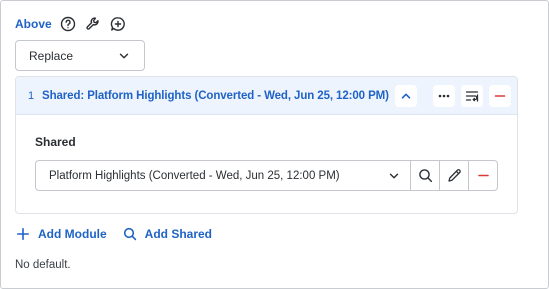  What do you see at coordinates (93, 24) in the screenshot?
I see `wrench-icon` at bounding box center [93, 24].